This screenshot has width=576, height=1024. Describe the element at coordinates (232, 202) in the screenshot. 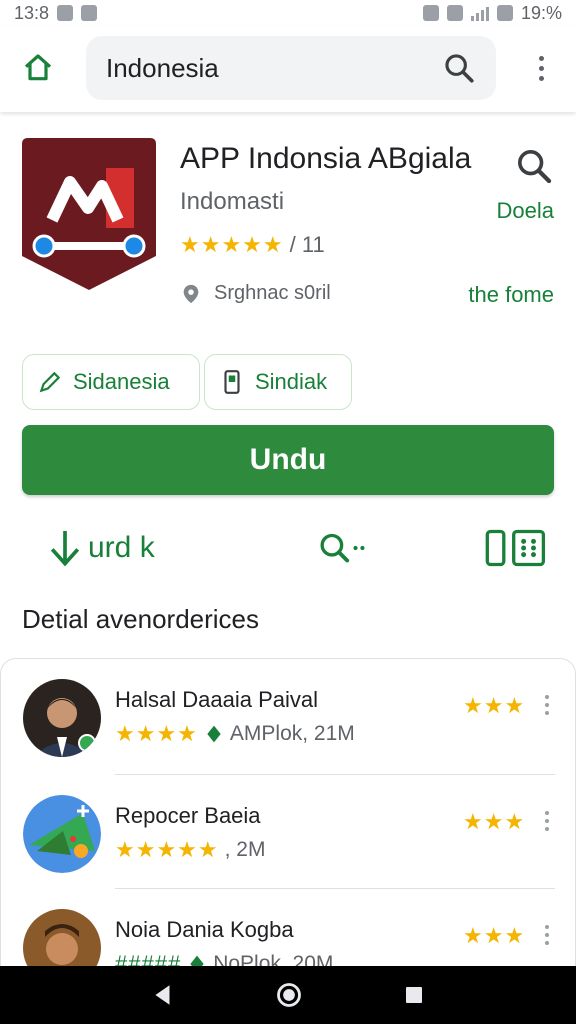

I see `app-developer: Indomasti` at that location.